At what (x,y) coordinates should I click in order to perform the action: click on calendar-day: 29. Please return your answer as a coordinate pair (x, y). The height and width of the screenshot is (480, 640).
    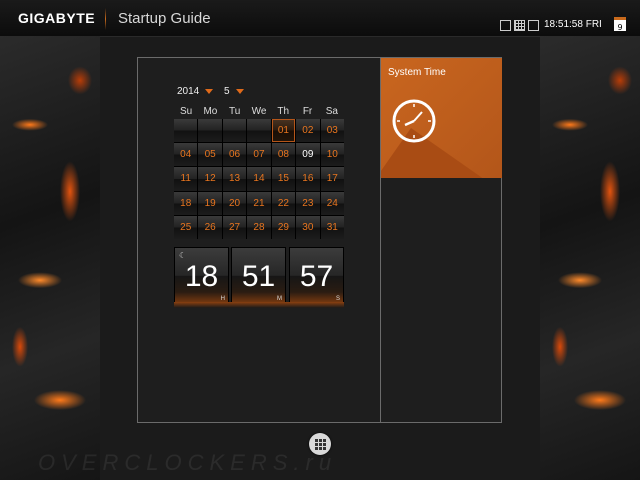
    Looking at the image, I should click on (283, 227).